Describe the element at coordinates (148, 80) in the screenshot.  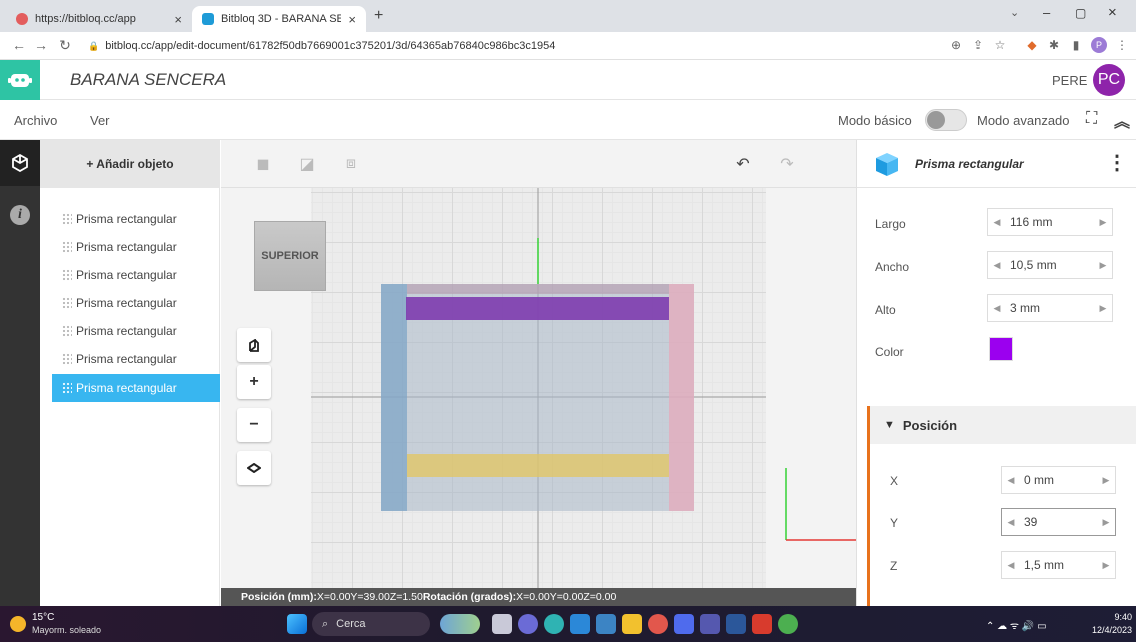
I see `document-title: BARANA SENCERA` at that location.